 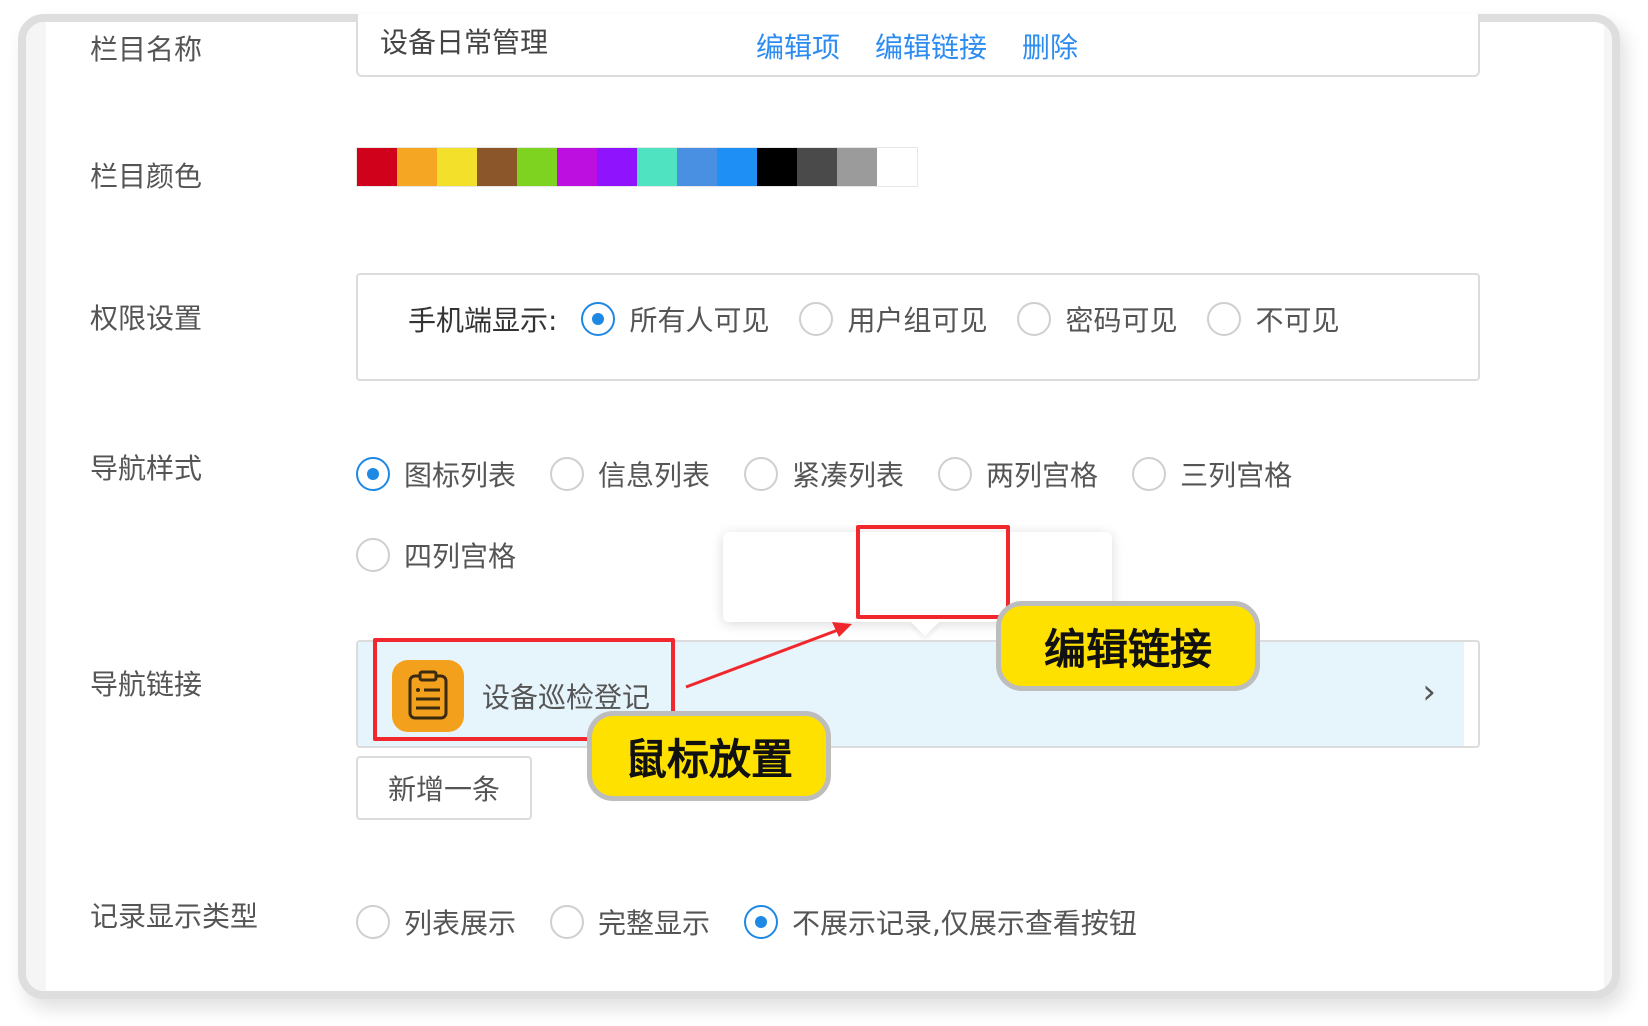 I want to click on radio-compact-list: 紧凑列表, so click(x=824, y=474).